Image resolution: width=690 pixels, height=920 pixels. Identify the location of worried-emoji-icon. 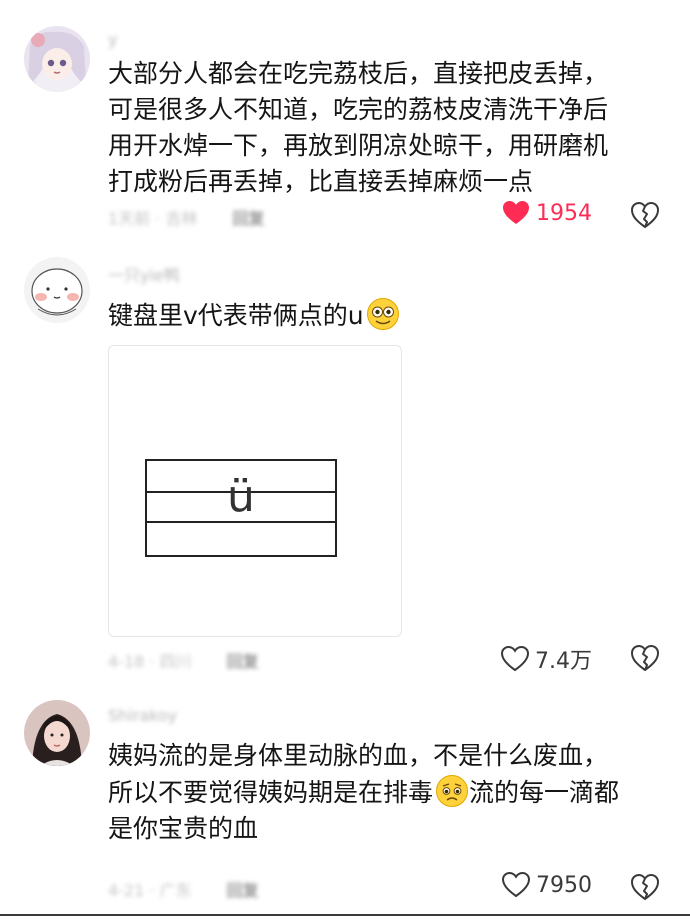
(452, 791).